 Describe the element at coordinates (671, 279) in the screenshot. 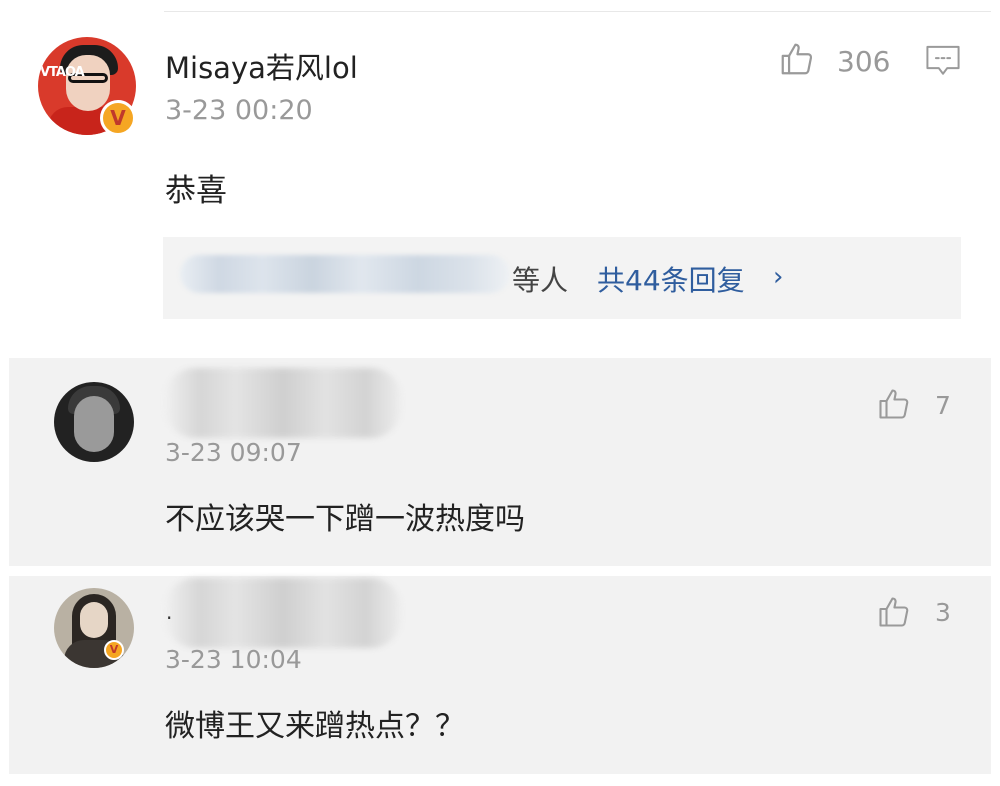

I see `view-replies-link: 共44条回复` at that location.